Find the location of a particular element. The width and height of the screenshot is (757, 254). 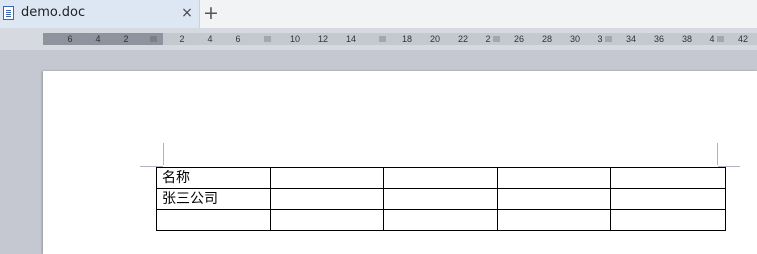

ruler-label: 30 is located at coordinates (575, 39).